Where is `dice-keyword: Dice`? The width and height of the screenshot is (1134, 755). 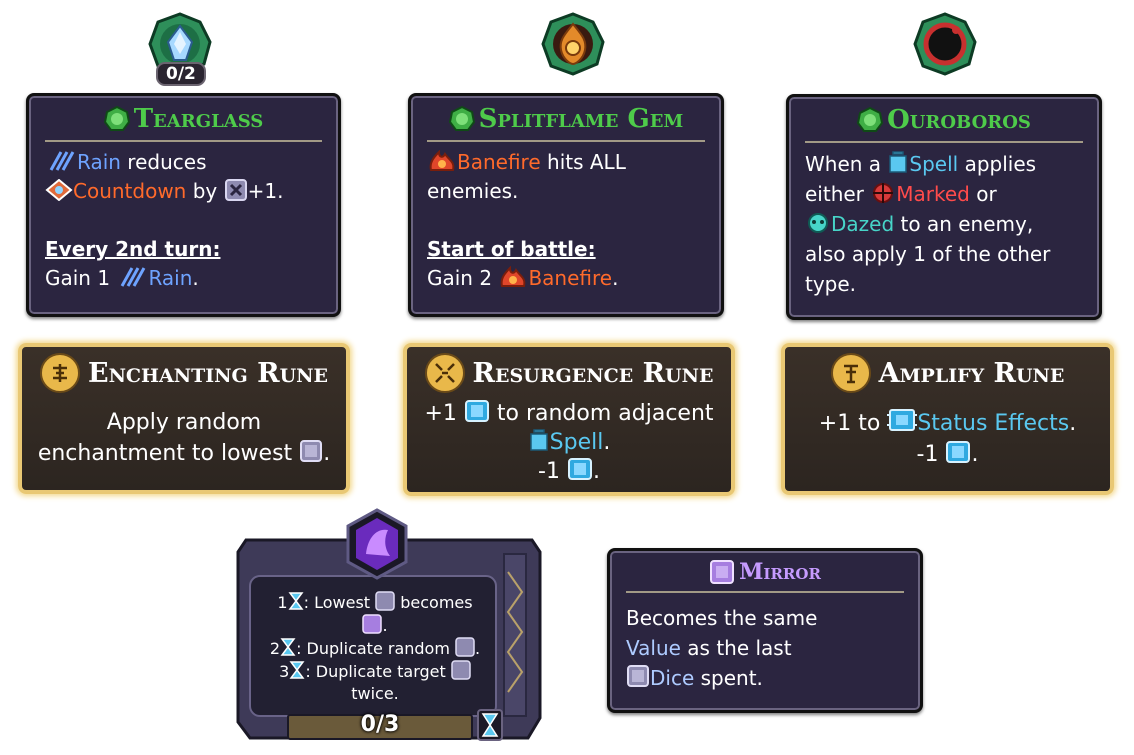 dice-keyword: Dice is located at coordinates (672, 678).